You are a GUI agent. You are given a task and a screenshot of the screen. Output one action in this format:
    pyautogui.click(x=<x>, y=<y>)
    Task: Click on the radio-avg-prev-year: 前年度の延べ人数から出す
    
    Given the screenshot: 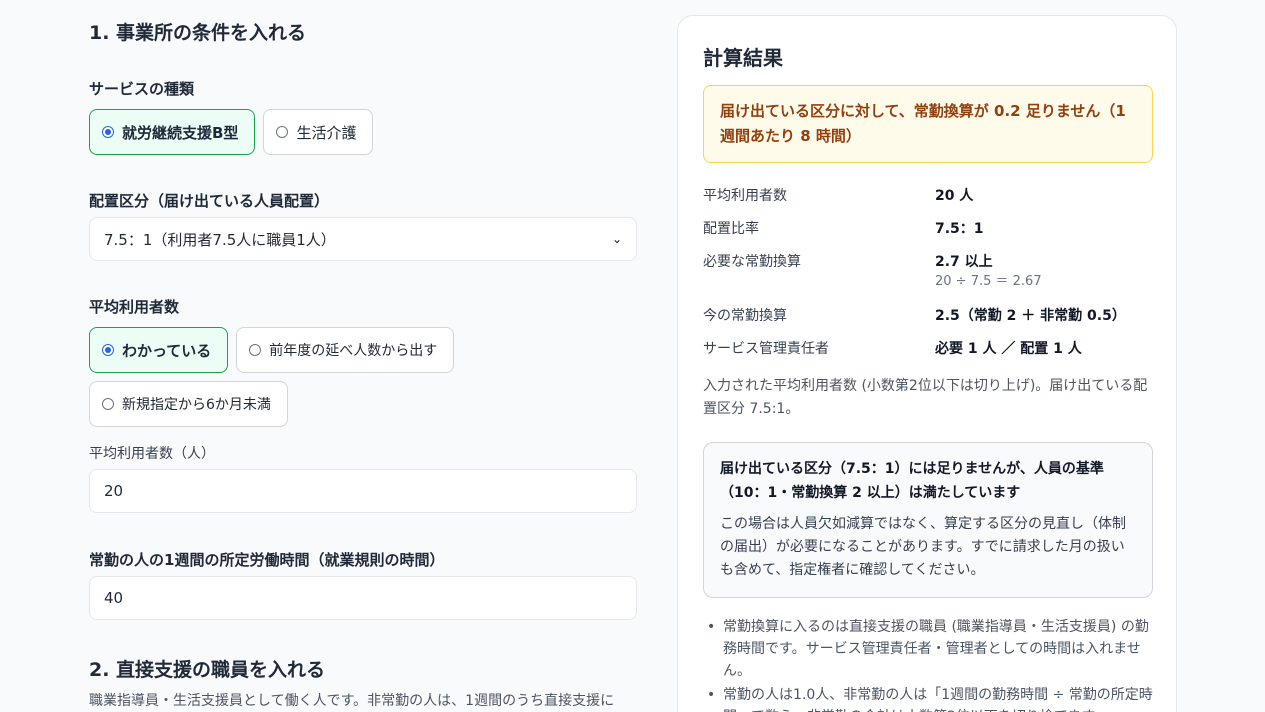 What is the action you would take?
    pyautogui.click(x=345, y=350)
    